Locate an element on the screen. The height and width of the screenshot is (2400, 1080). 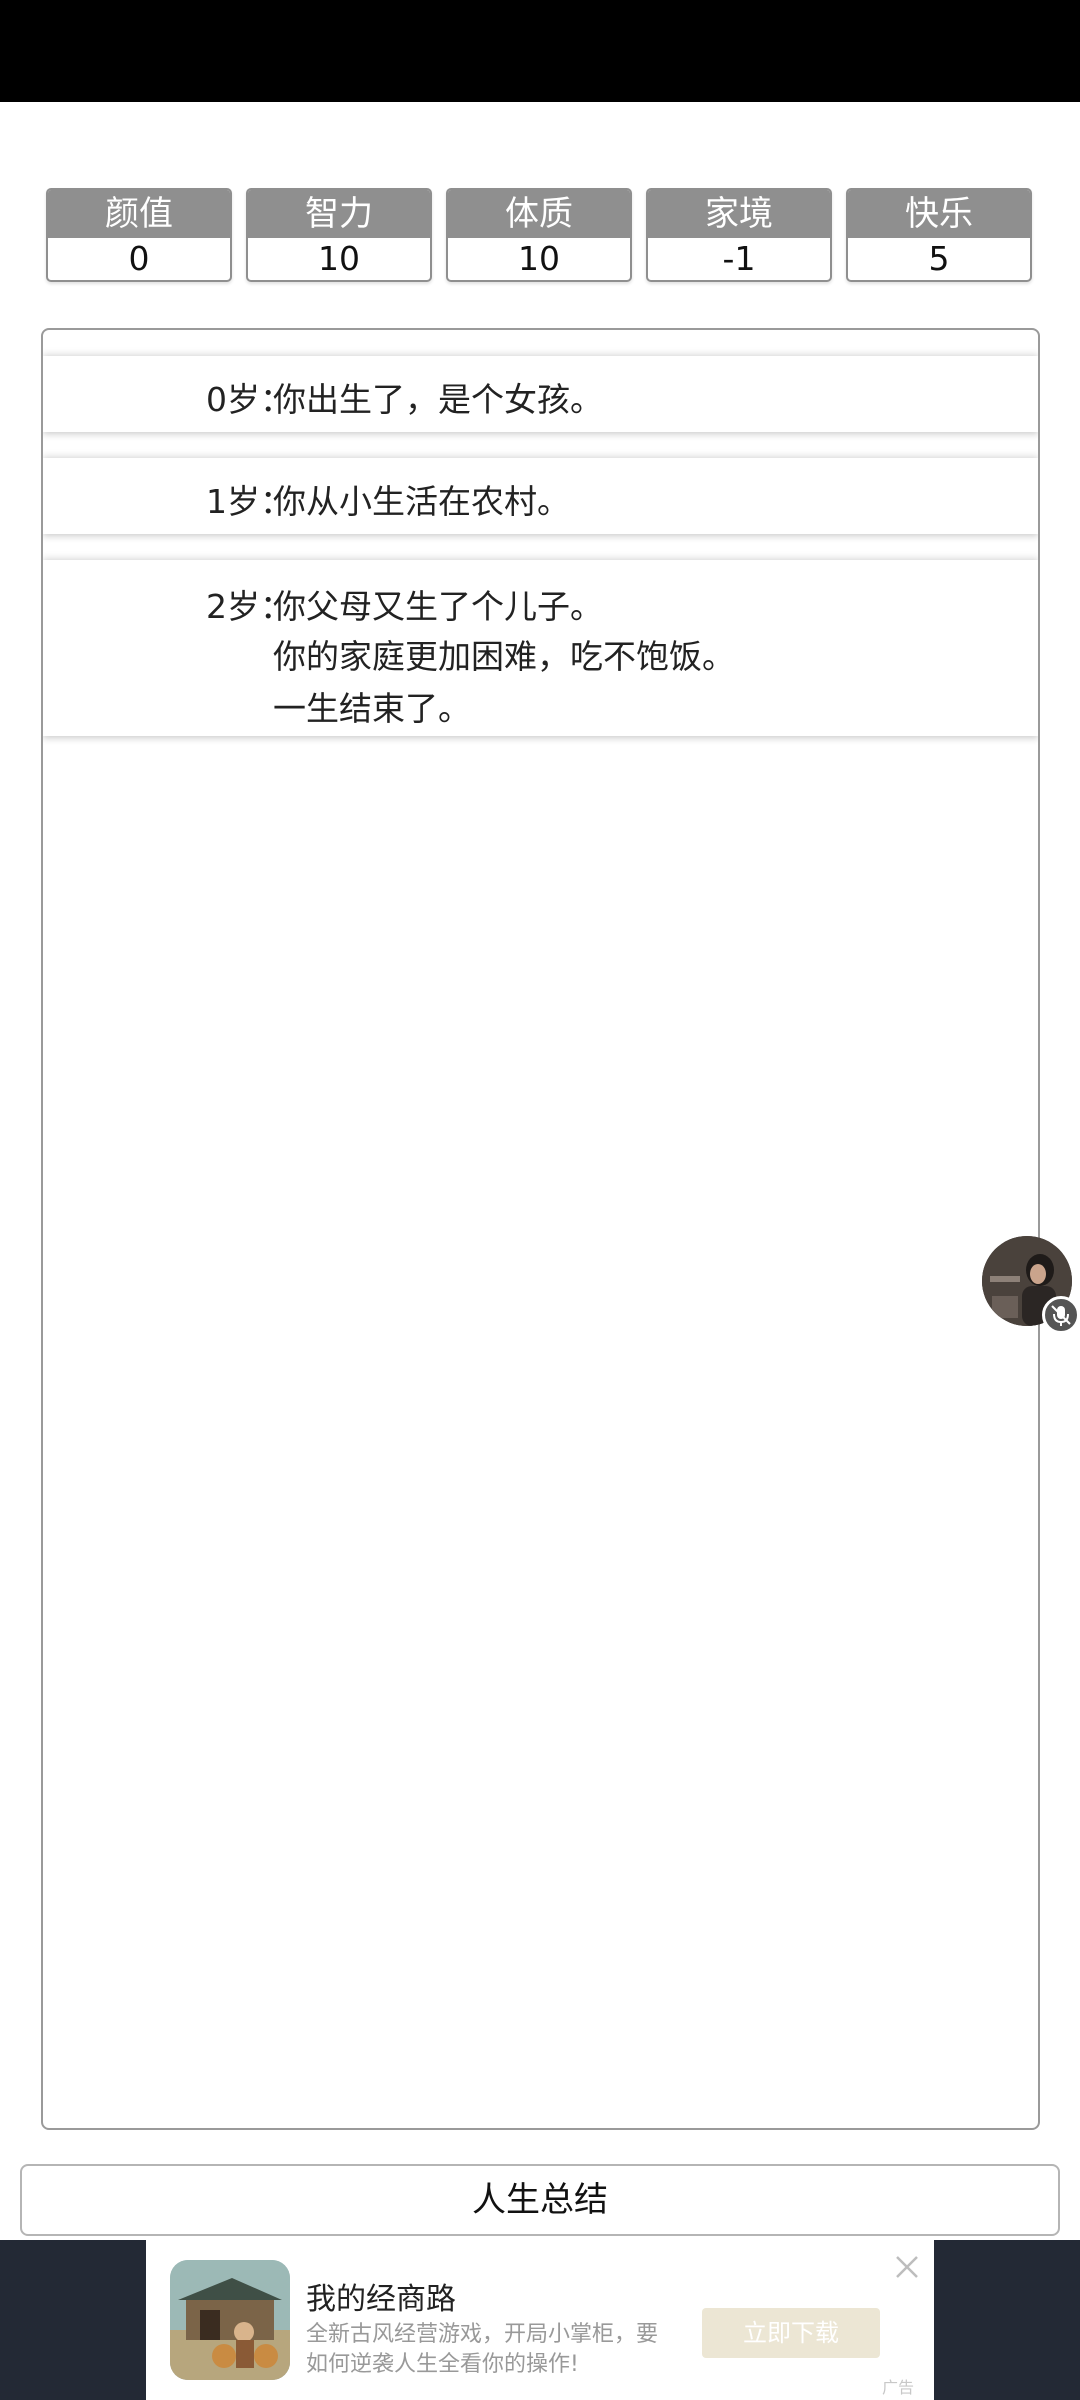
stat-value: -1 is located at coordinates (739, 258).